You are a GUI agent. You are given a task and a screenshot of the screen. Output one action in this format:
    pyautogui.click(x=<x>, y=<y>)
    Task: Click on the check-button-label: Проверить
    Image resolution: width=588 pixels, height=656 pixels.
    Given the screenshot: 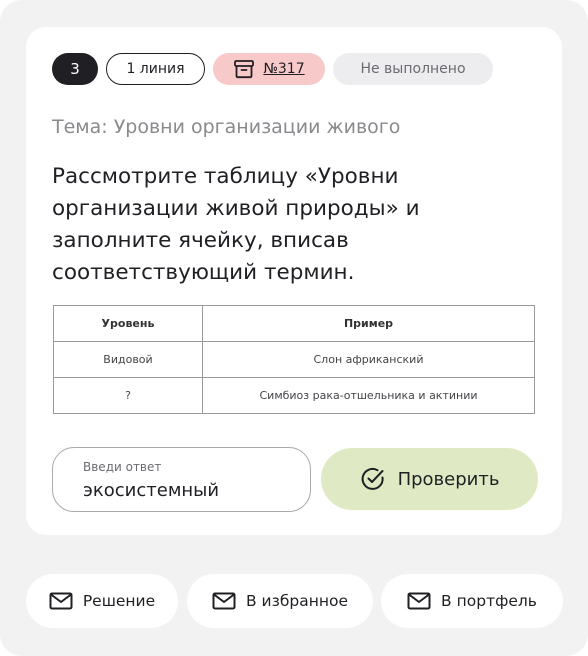 What is the action you would take?
    pyautogui.click(x=448, y=479)
    